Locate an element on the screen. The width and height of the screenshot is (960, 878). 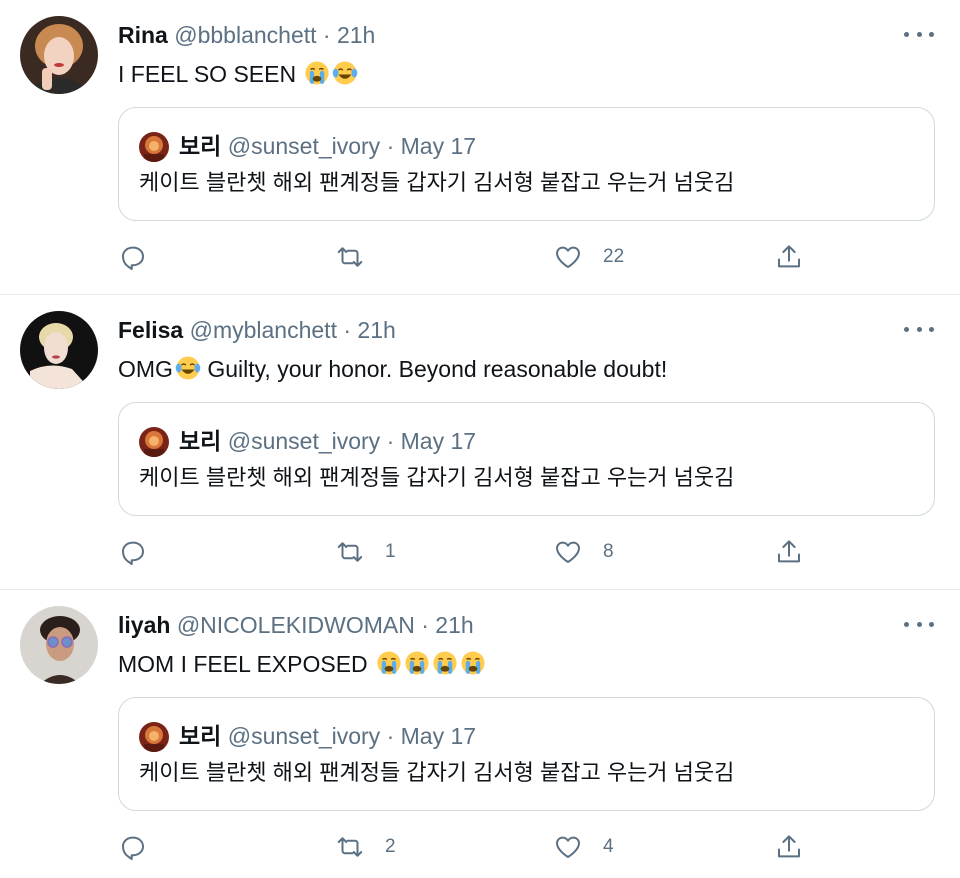
author-handle: @bbblanchett is located at coordinates (245, 35).